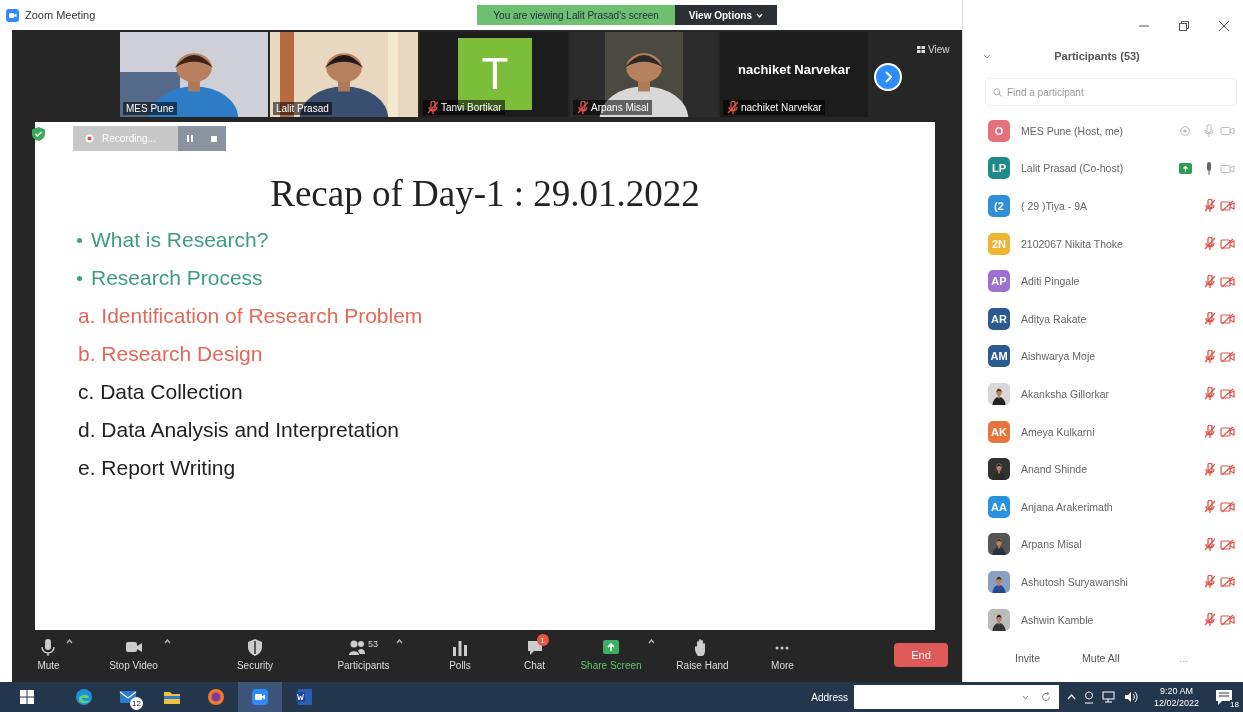 Image resolution: width=1243 pixels, height=712 pixels. What do you see at coordinates (177, 278) in the screenshot?
I see `slide-item: Research Process` at bounding box center [177, 278].